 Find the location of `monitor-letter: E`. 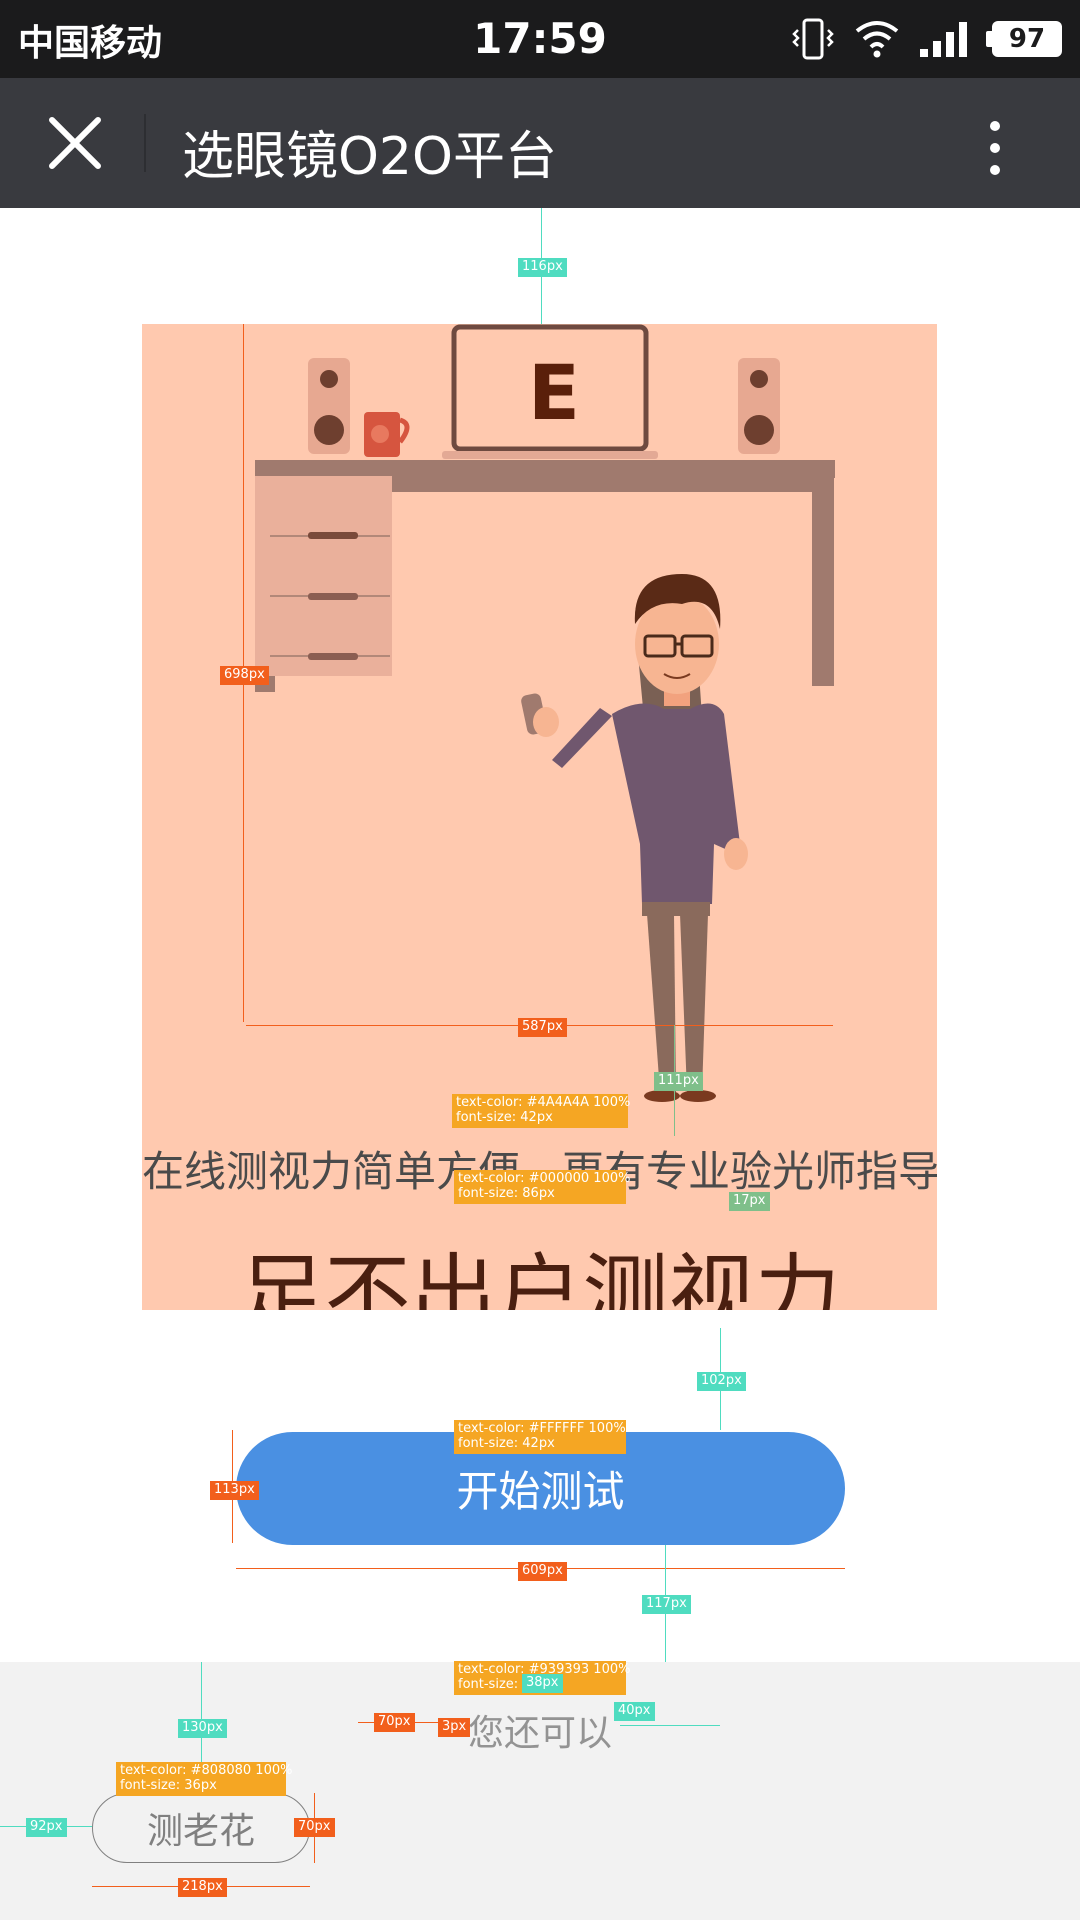

monitor-letter: E is located at coordinates (554, 392).